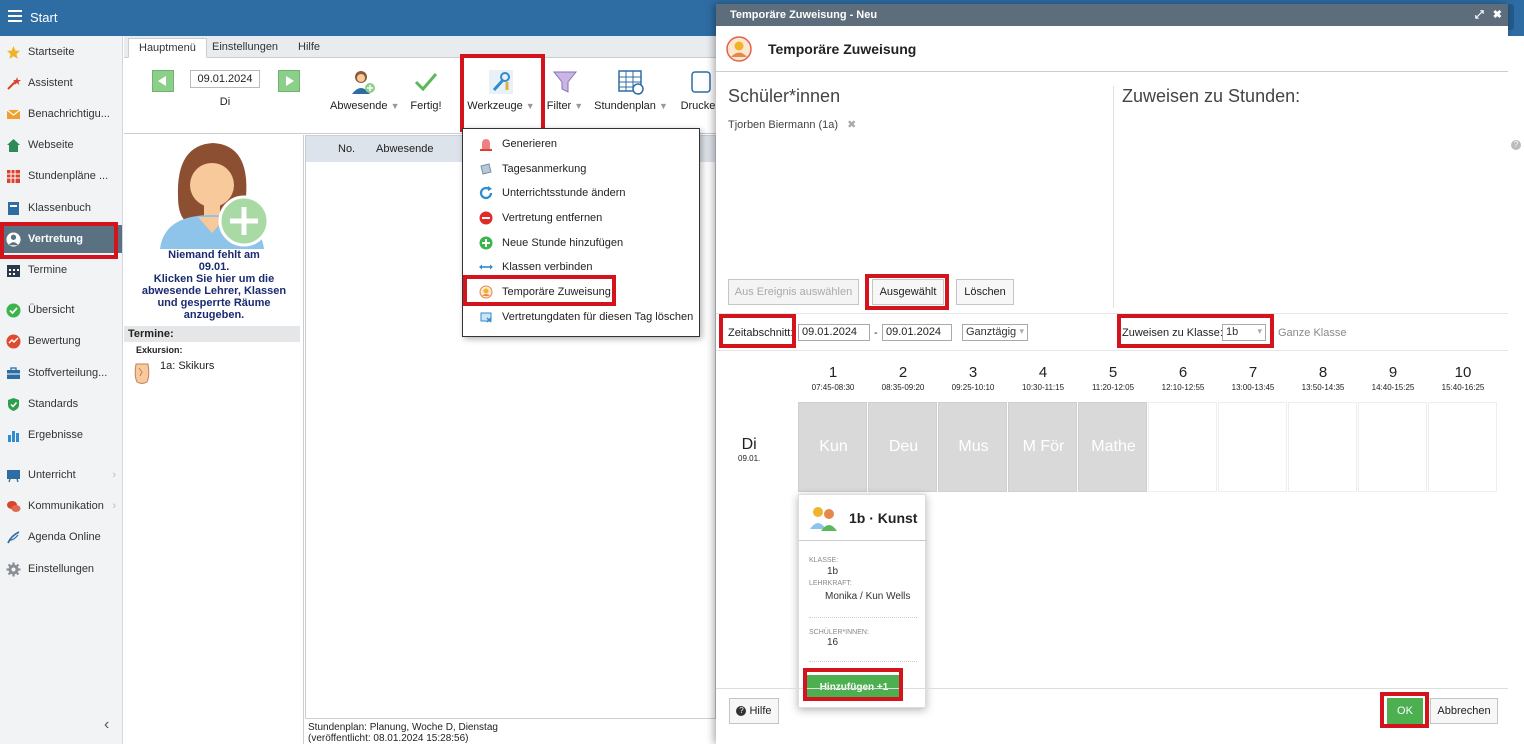 The height and width of the screenshot is (744, 1524). Describe the element at coordinates (581, 193) in the screenshot. I see `menu-item-unterrichtsstunde-aendern: Unterrichtsstunde ändern` at that location.